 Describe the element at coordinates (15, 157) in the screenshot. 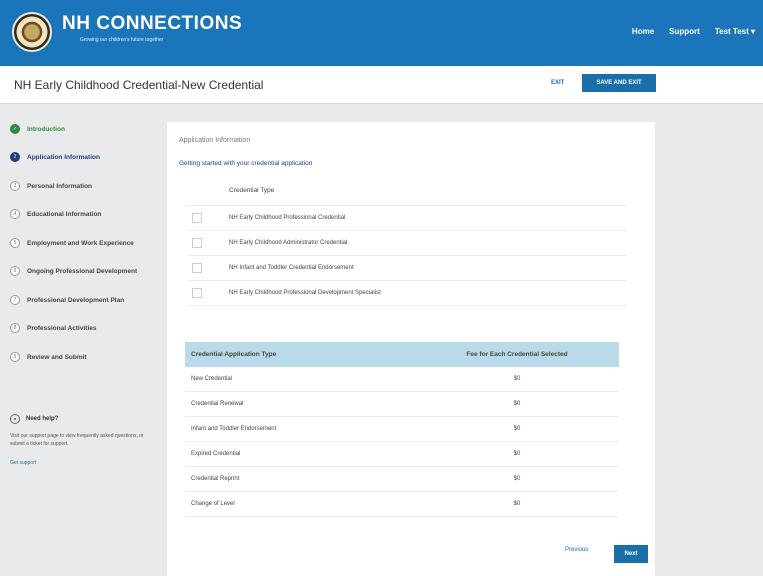

I see `step-number: 2` at that location.